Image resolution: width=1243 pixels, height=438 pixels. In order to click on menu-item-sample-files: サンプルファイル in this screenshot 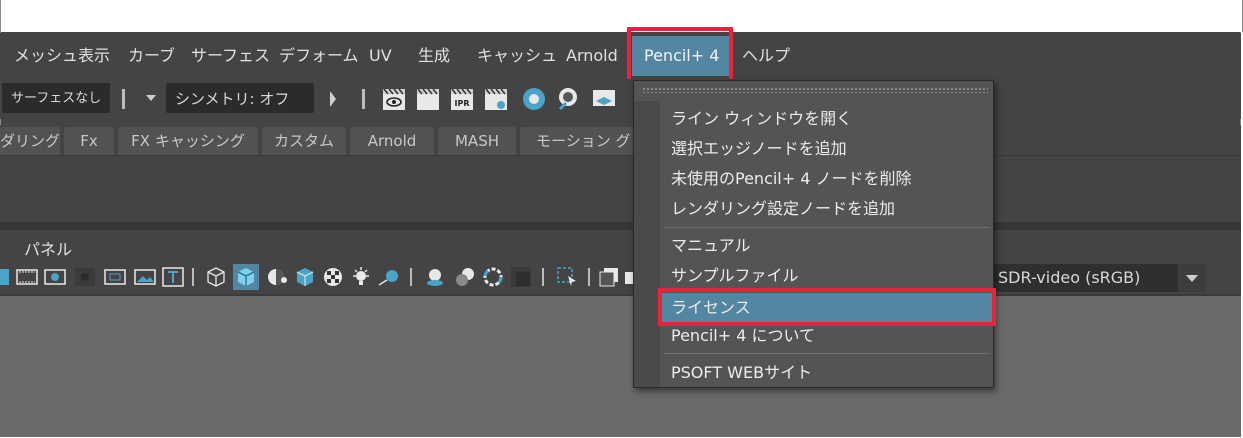, I will do `click(735, 276)`.